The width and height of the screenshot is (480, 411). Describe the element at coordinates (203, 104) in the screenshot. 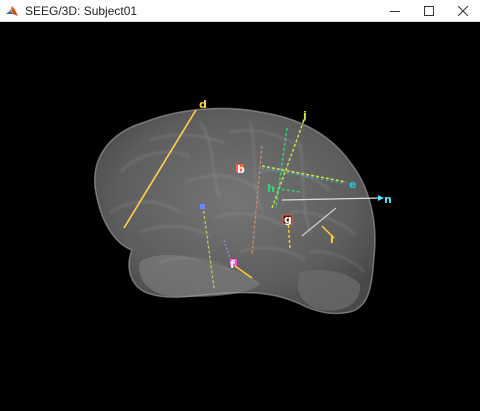

I see `electrode-label-d: d` at that location.